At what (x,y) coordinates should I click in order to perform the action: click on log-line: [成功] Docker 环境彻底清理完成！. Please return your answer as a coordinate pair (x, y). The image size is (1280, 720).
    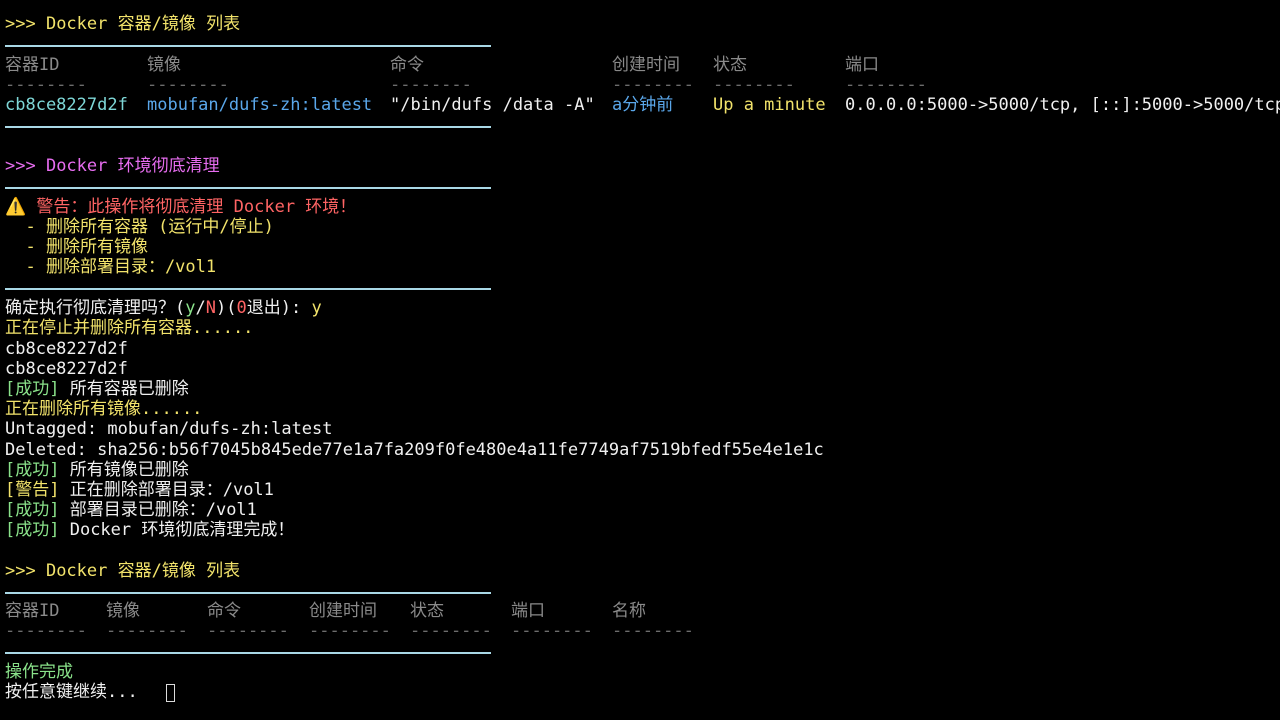
    Looking at the image, I should click on (149, 530).